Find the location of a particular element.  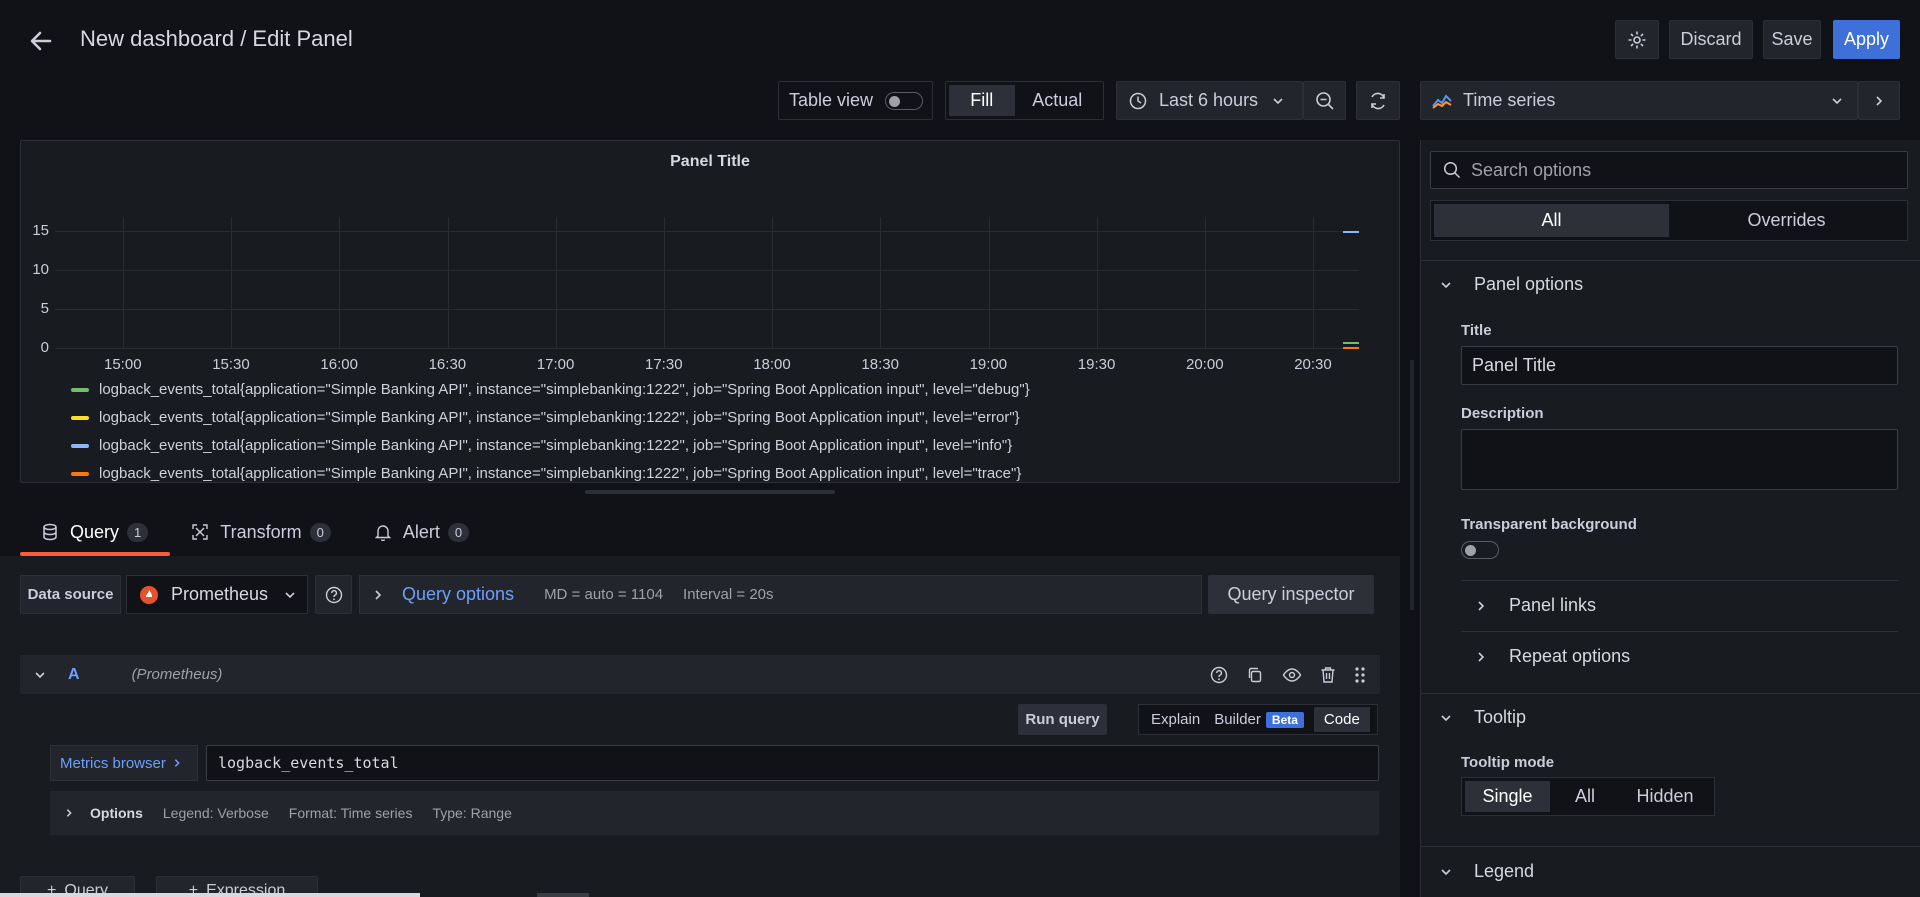

tab-query-count: 1 is located at coordinates (138, 532).